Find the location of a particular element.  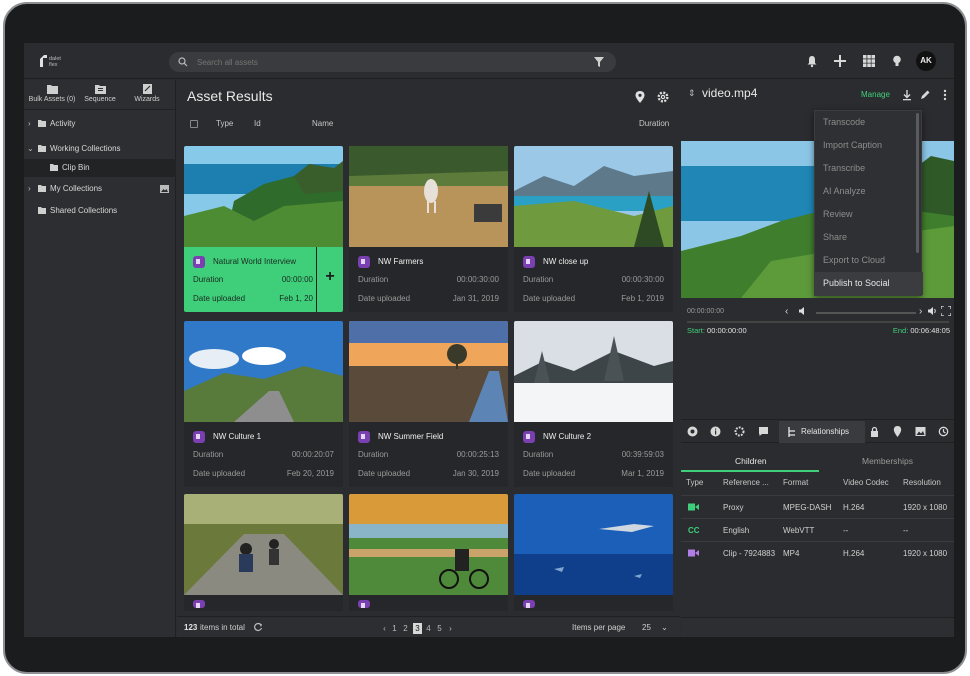

search-bar is located at coordinates (392, 62).